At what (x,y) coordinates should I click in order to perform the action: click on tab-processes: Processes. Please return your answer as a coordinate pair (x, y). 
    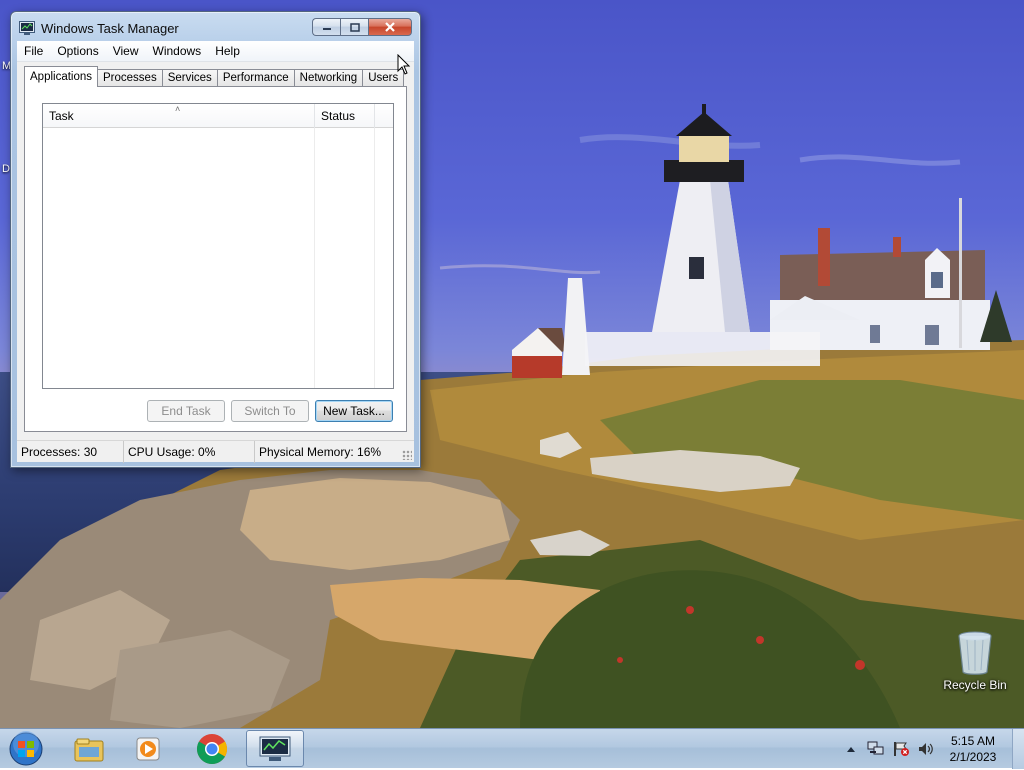
    Looking at the image, I should click on (130, 78).